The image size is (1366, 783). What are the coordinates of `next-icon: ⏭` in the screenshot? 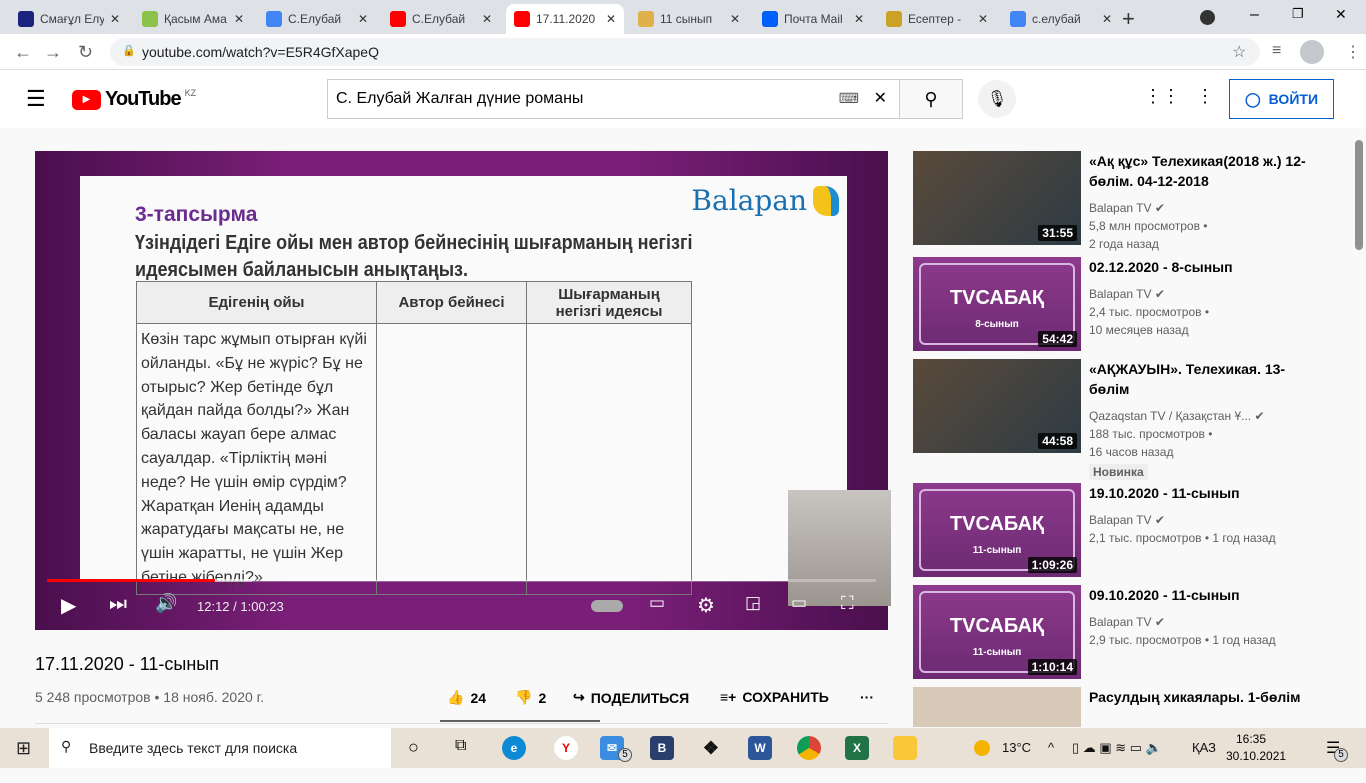 It's located at (118, 604).